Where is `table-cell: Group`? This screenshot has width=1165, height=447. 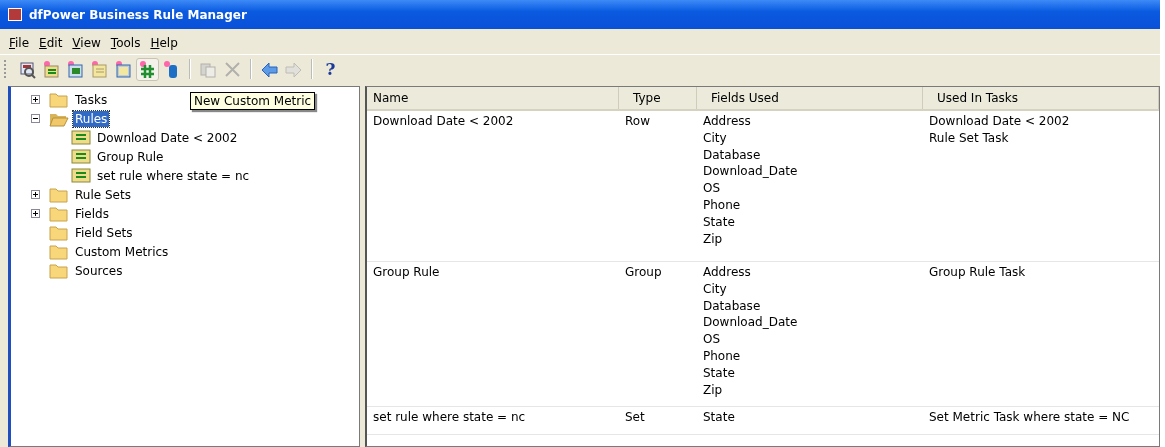
table-cell: Group is located at coordinates (643, 272).